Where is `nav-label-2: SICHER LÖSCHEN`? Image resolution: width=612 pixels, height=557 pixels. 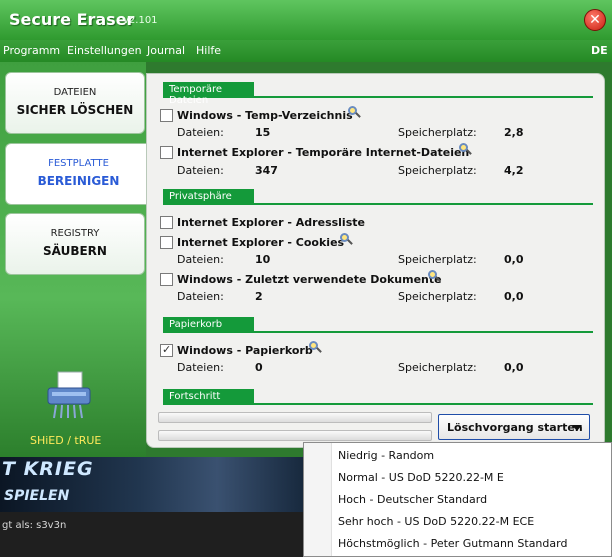 nav-label-2: SICHER LÖSCHEN is located at coordinates (75, 110).